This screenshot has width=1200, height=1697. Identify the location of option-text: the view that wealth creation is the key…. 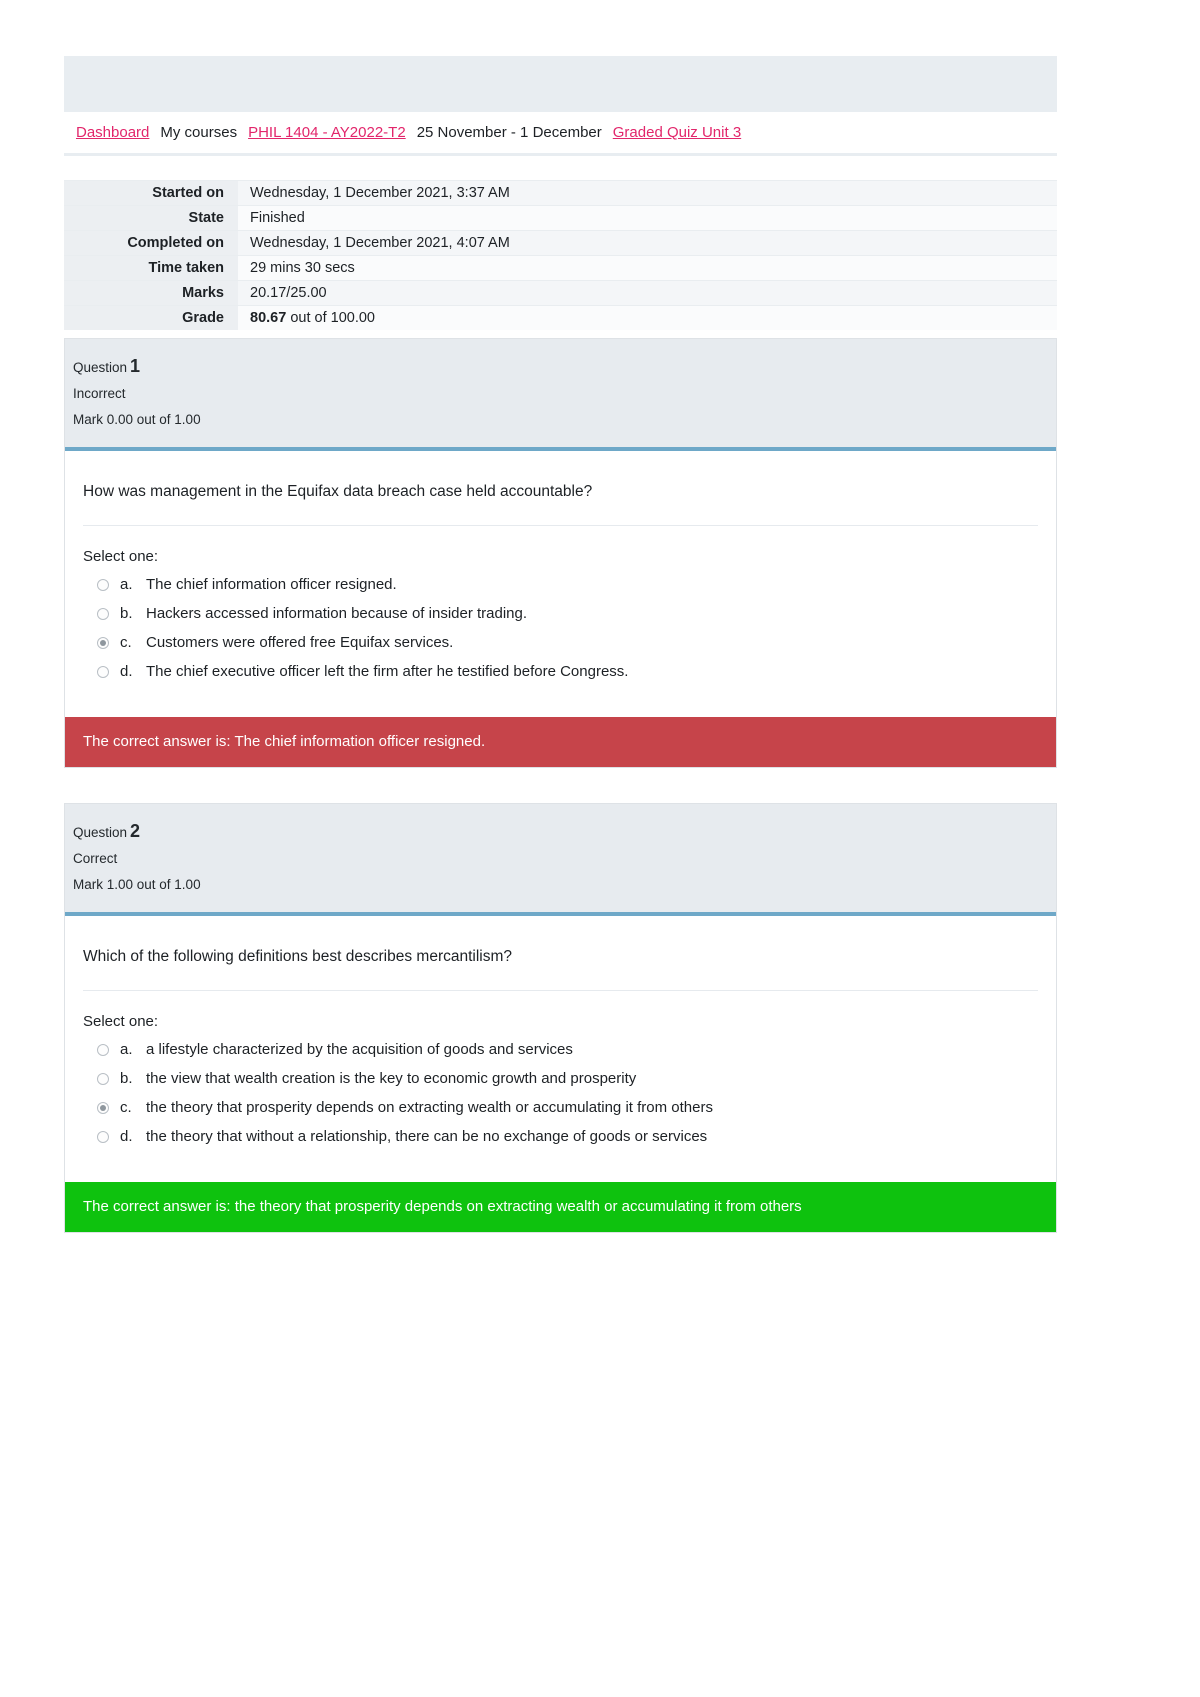
(391, 1078).